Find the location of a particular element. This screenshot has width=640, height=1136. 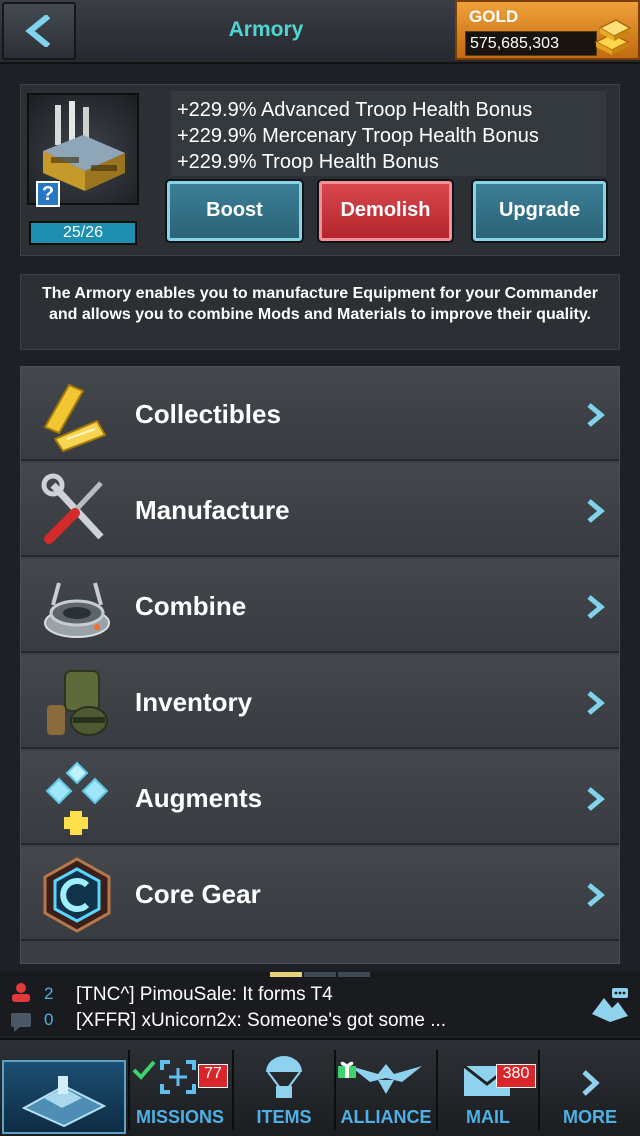

menu-item-label: Collectibles is located at coordinates (208, 414).